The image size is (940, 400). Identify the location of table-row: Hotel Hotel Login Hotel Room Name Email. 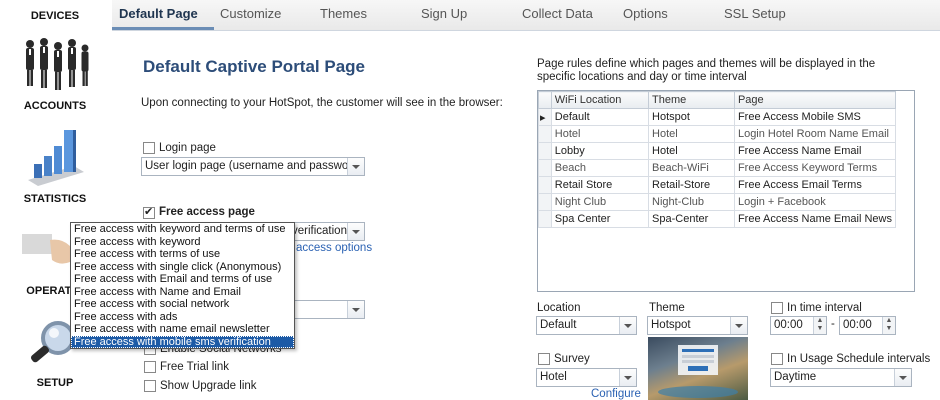
(717, 134).